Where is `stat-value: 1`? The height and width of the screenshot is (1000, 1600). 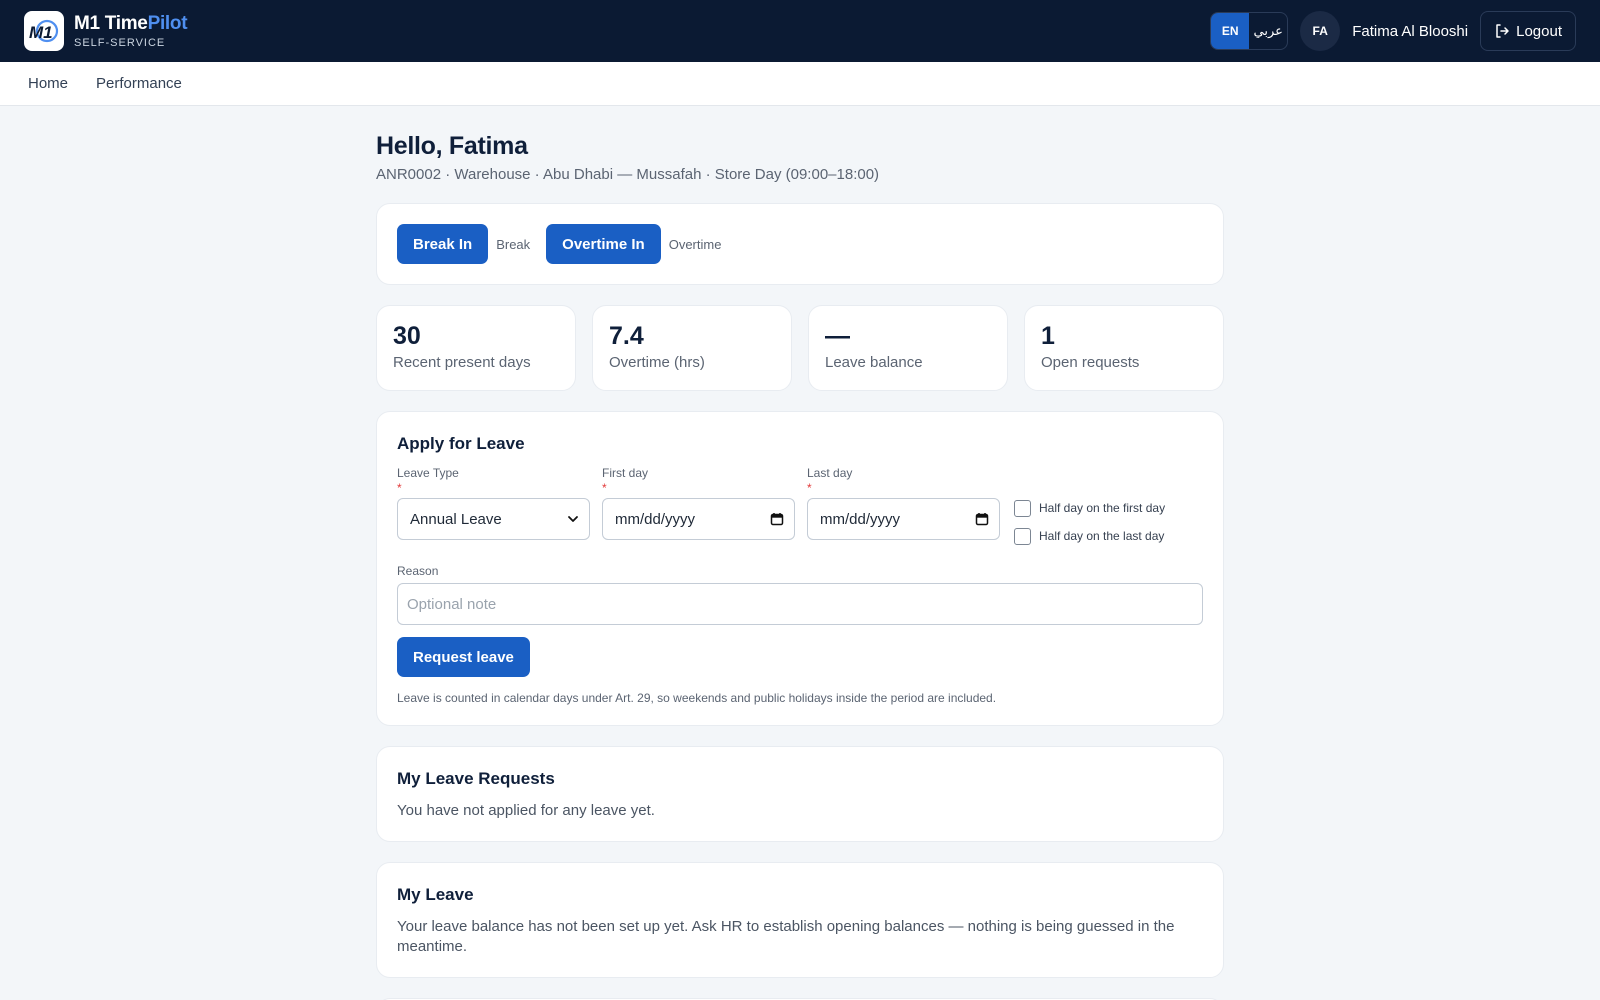
stat-value: 1 is located at coordinates (1048, 336).